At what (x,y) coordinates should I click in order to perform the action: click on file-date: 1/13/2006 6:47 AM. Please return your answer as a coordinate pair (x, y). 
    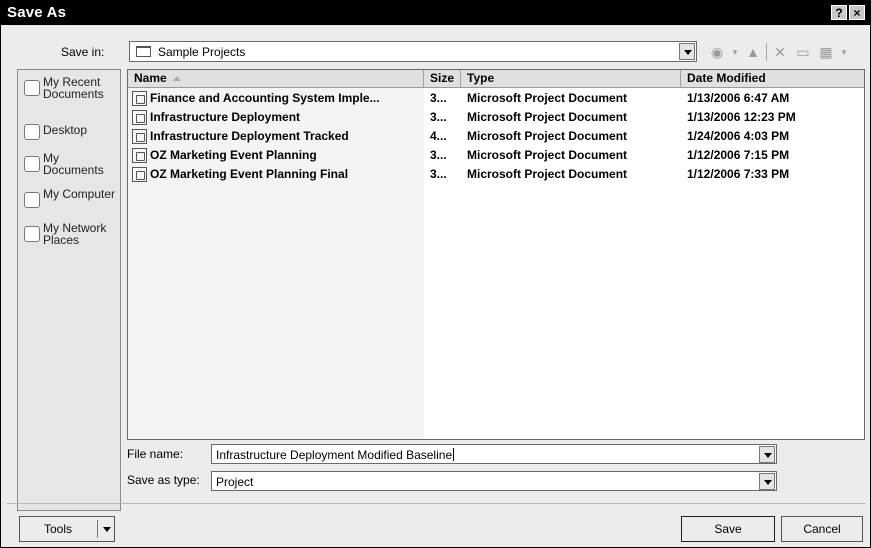
    Looking at the image, I should click on (738, 98).